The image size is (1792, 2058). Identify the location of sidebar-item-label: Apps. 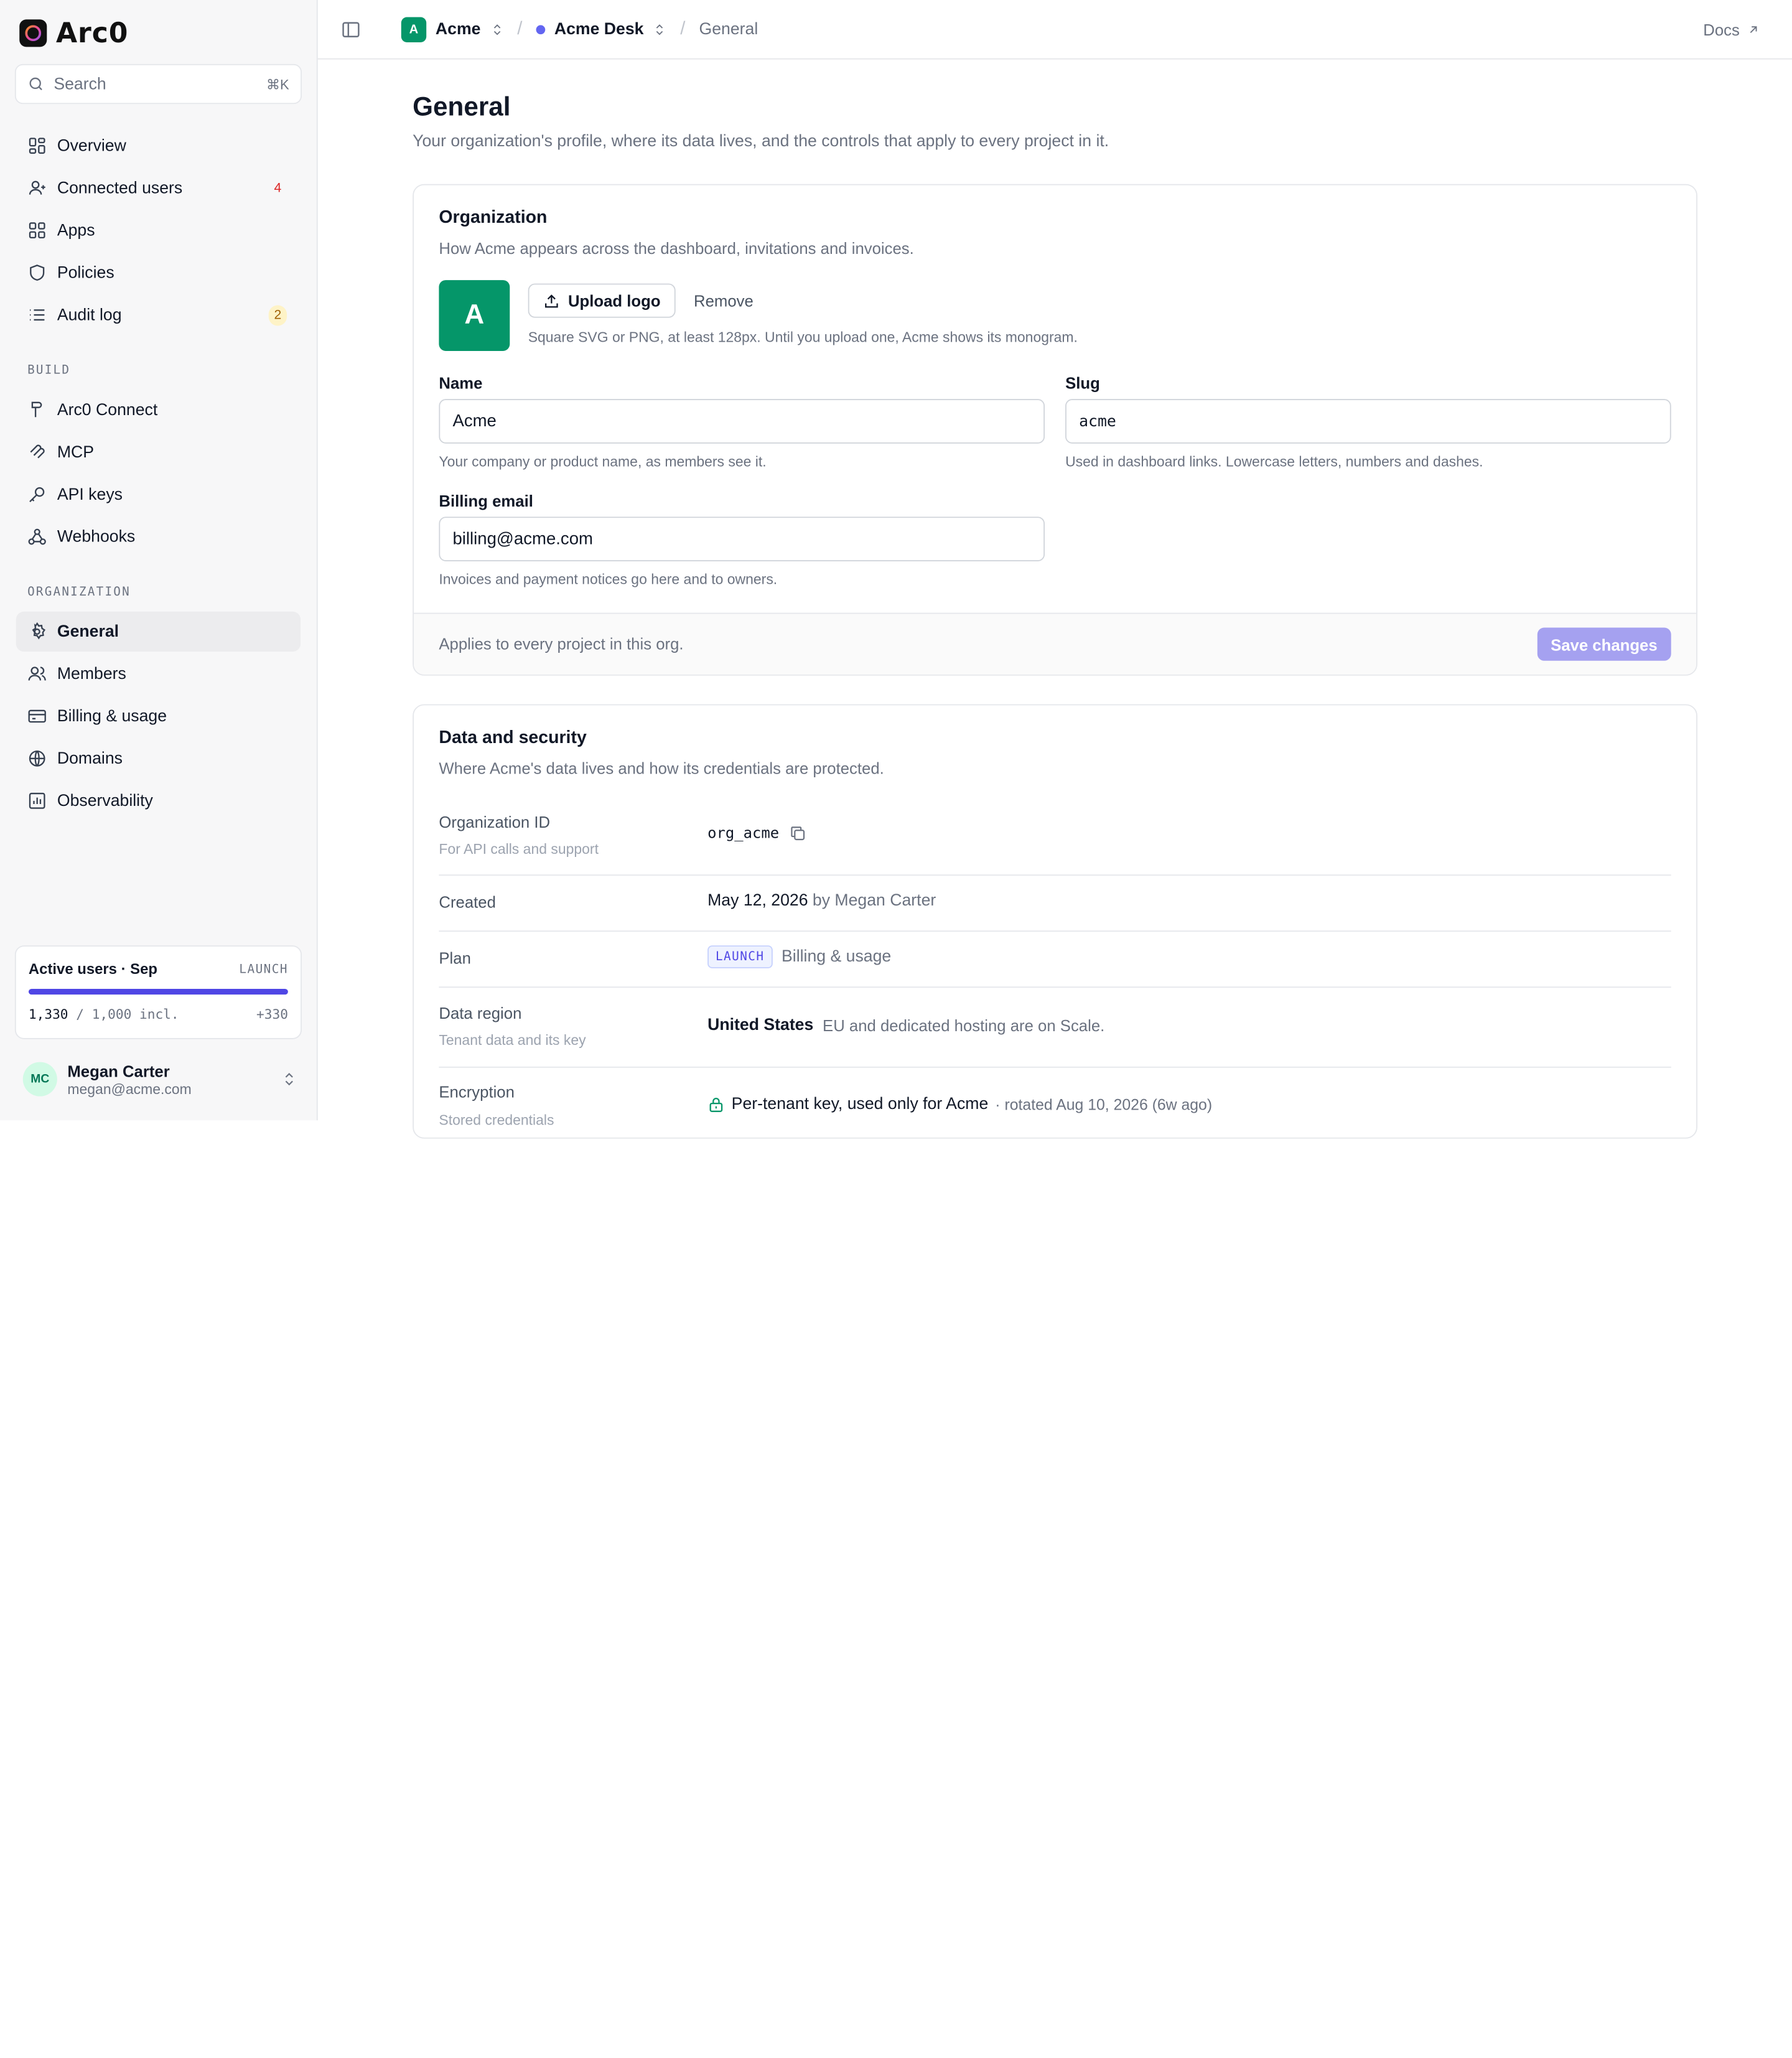
(76, 230).